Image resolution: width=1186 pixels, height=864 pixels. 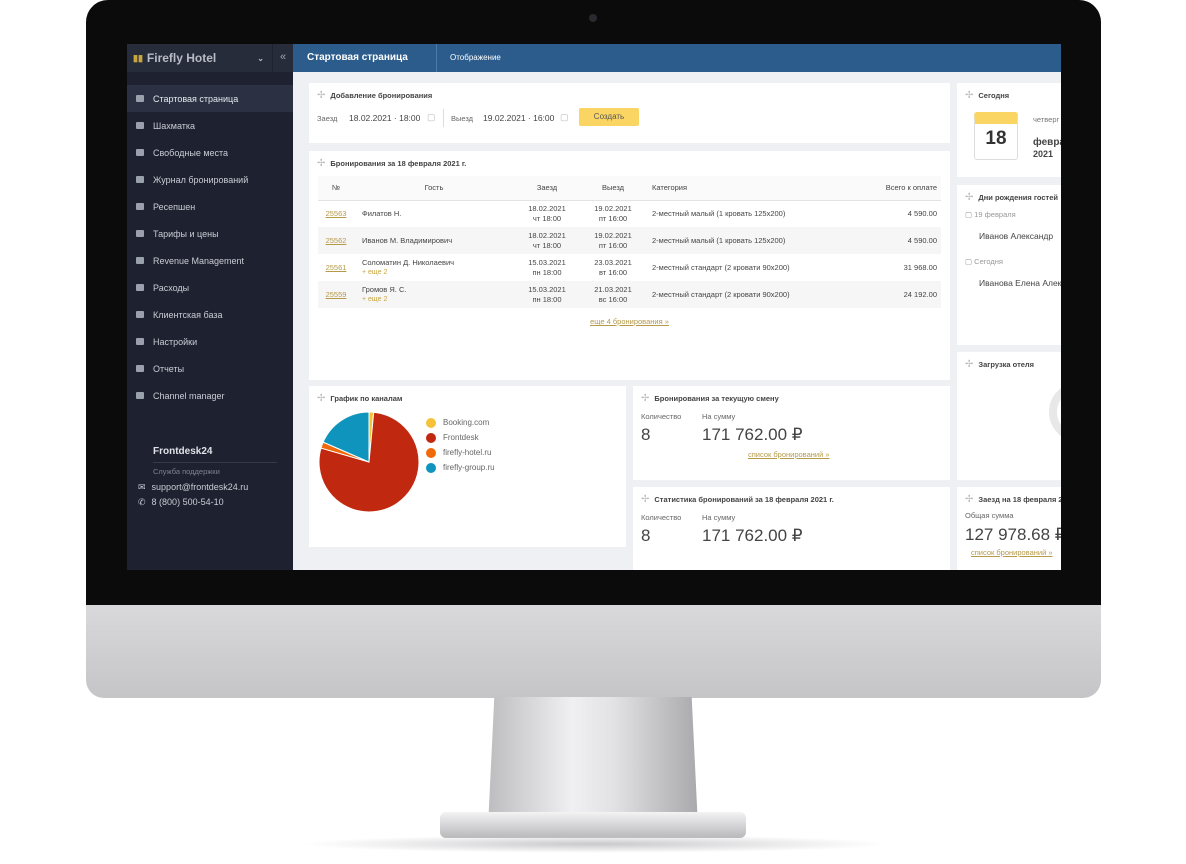 I want to click on bed-icon, so click(x=140, y=152).